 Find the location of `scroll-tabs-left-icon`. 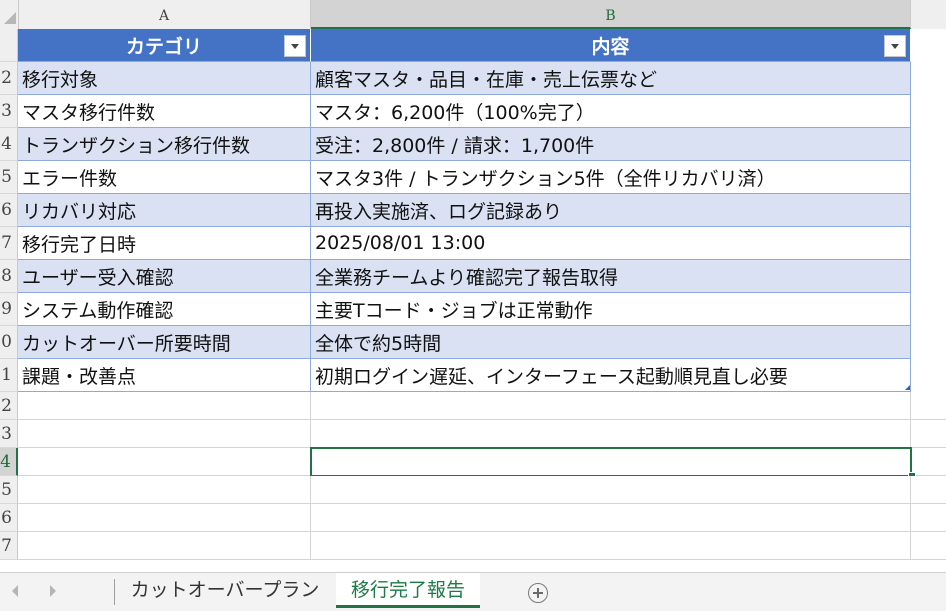

scroll-tabs-left-icon is located at coordinates (15, 591).